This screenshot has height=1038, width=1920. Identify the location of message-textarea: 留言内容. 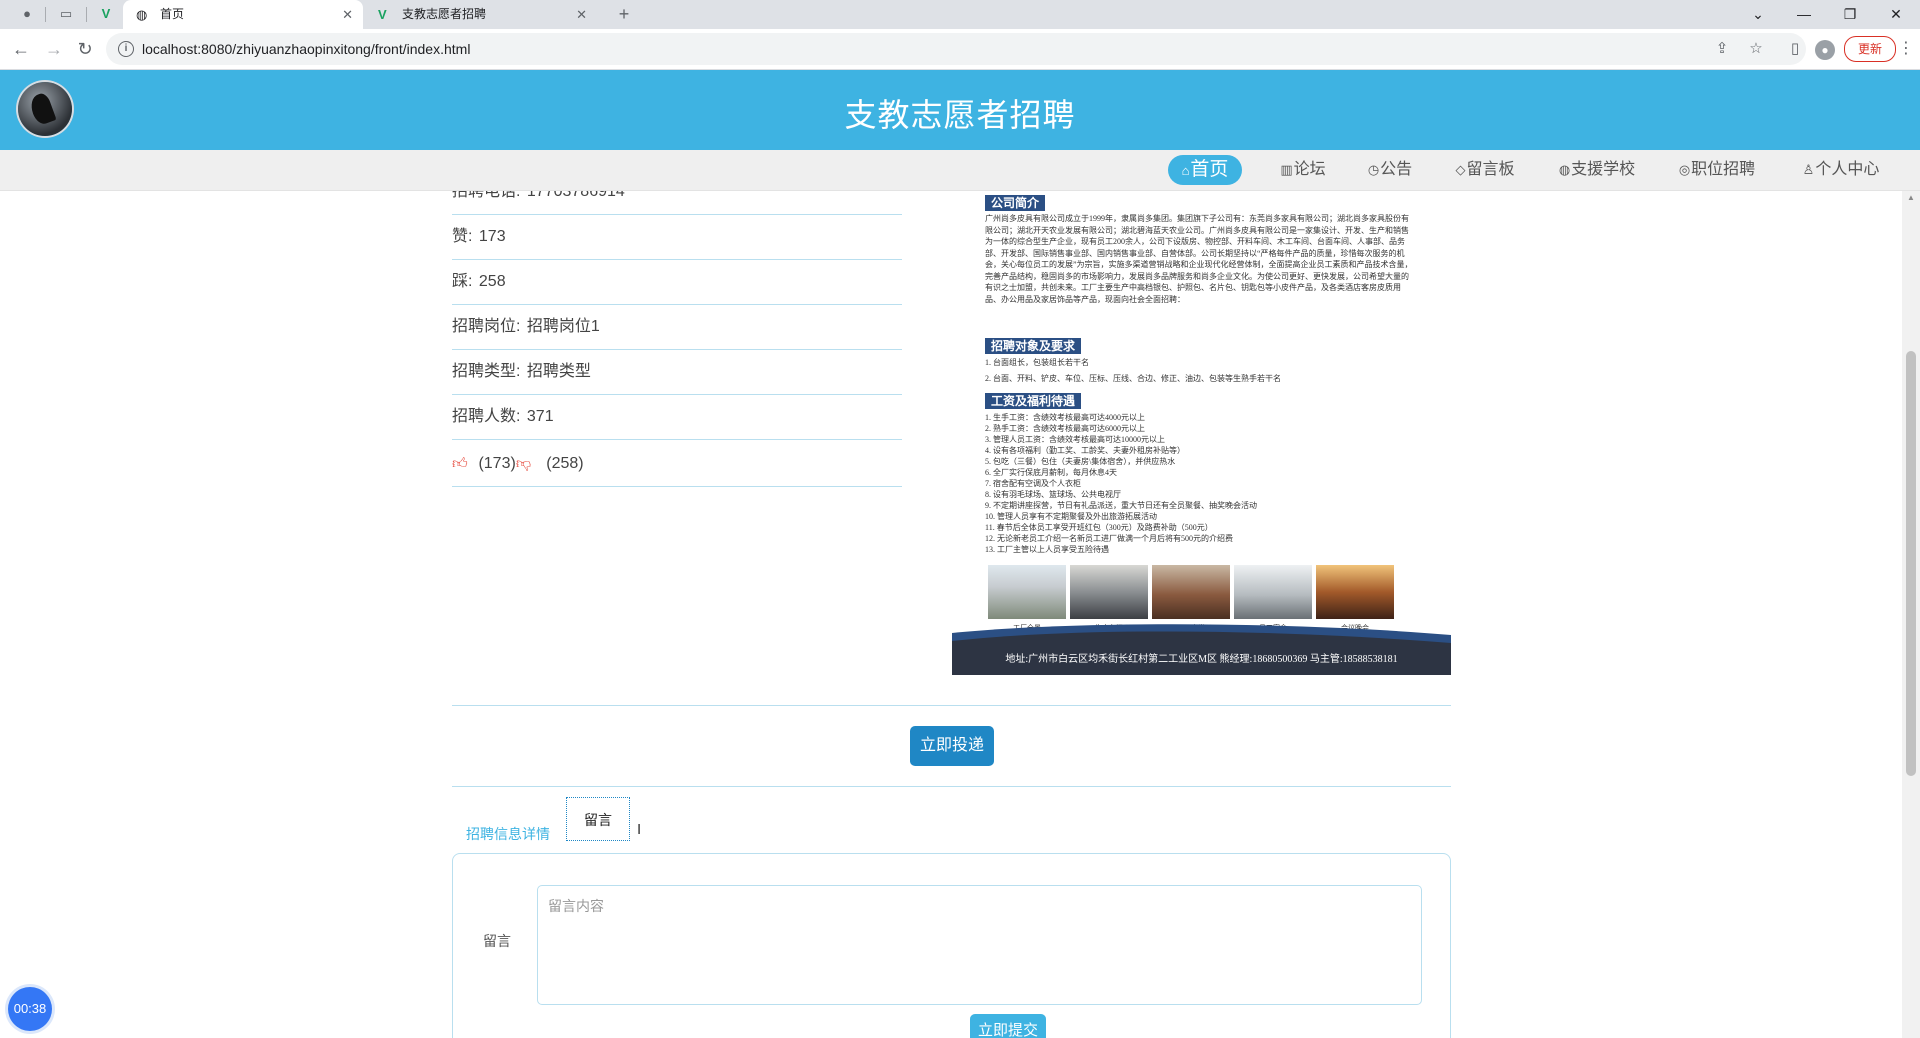
(979, 945).